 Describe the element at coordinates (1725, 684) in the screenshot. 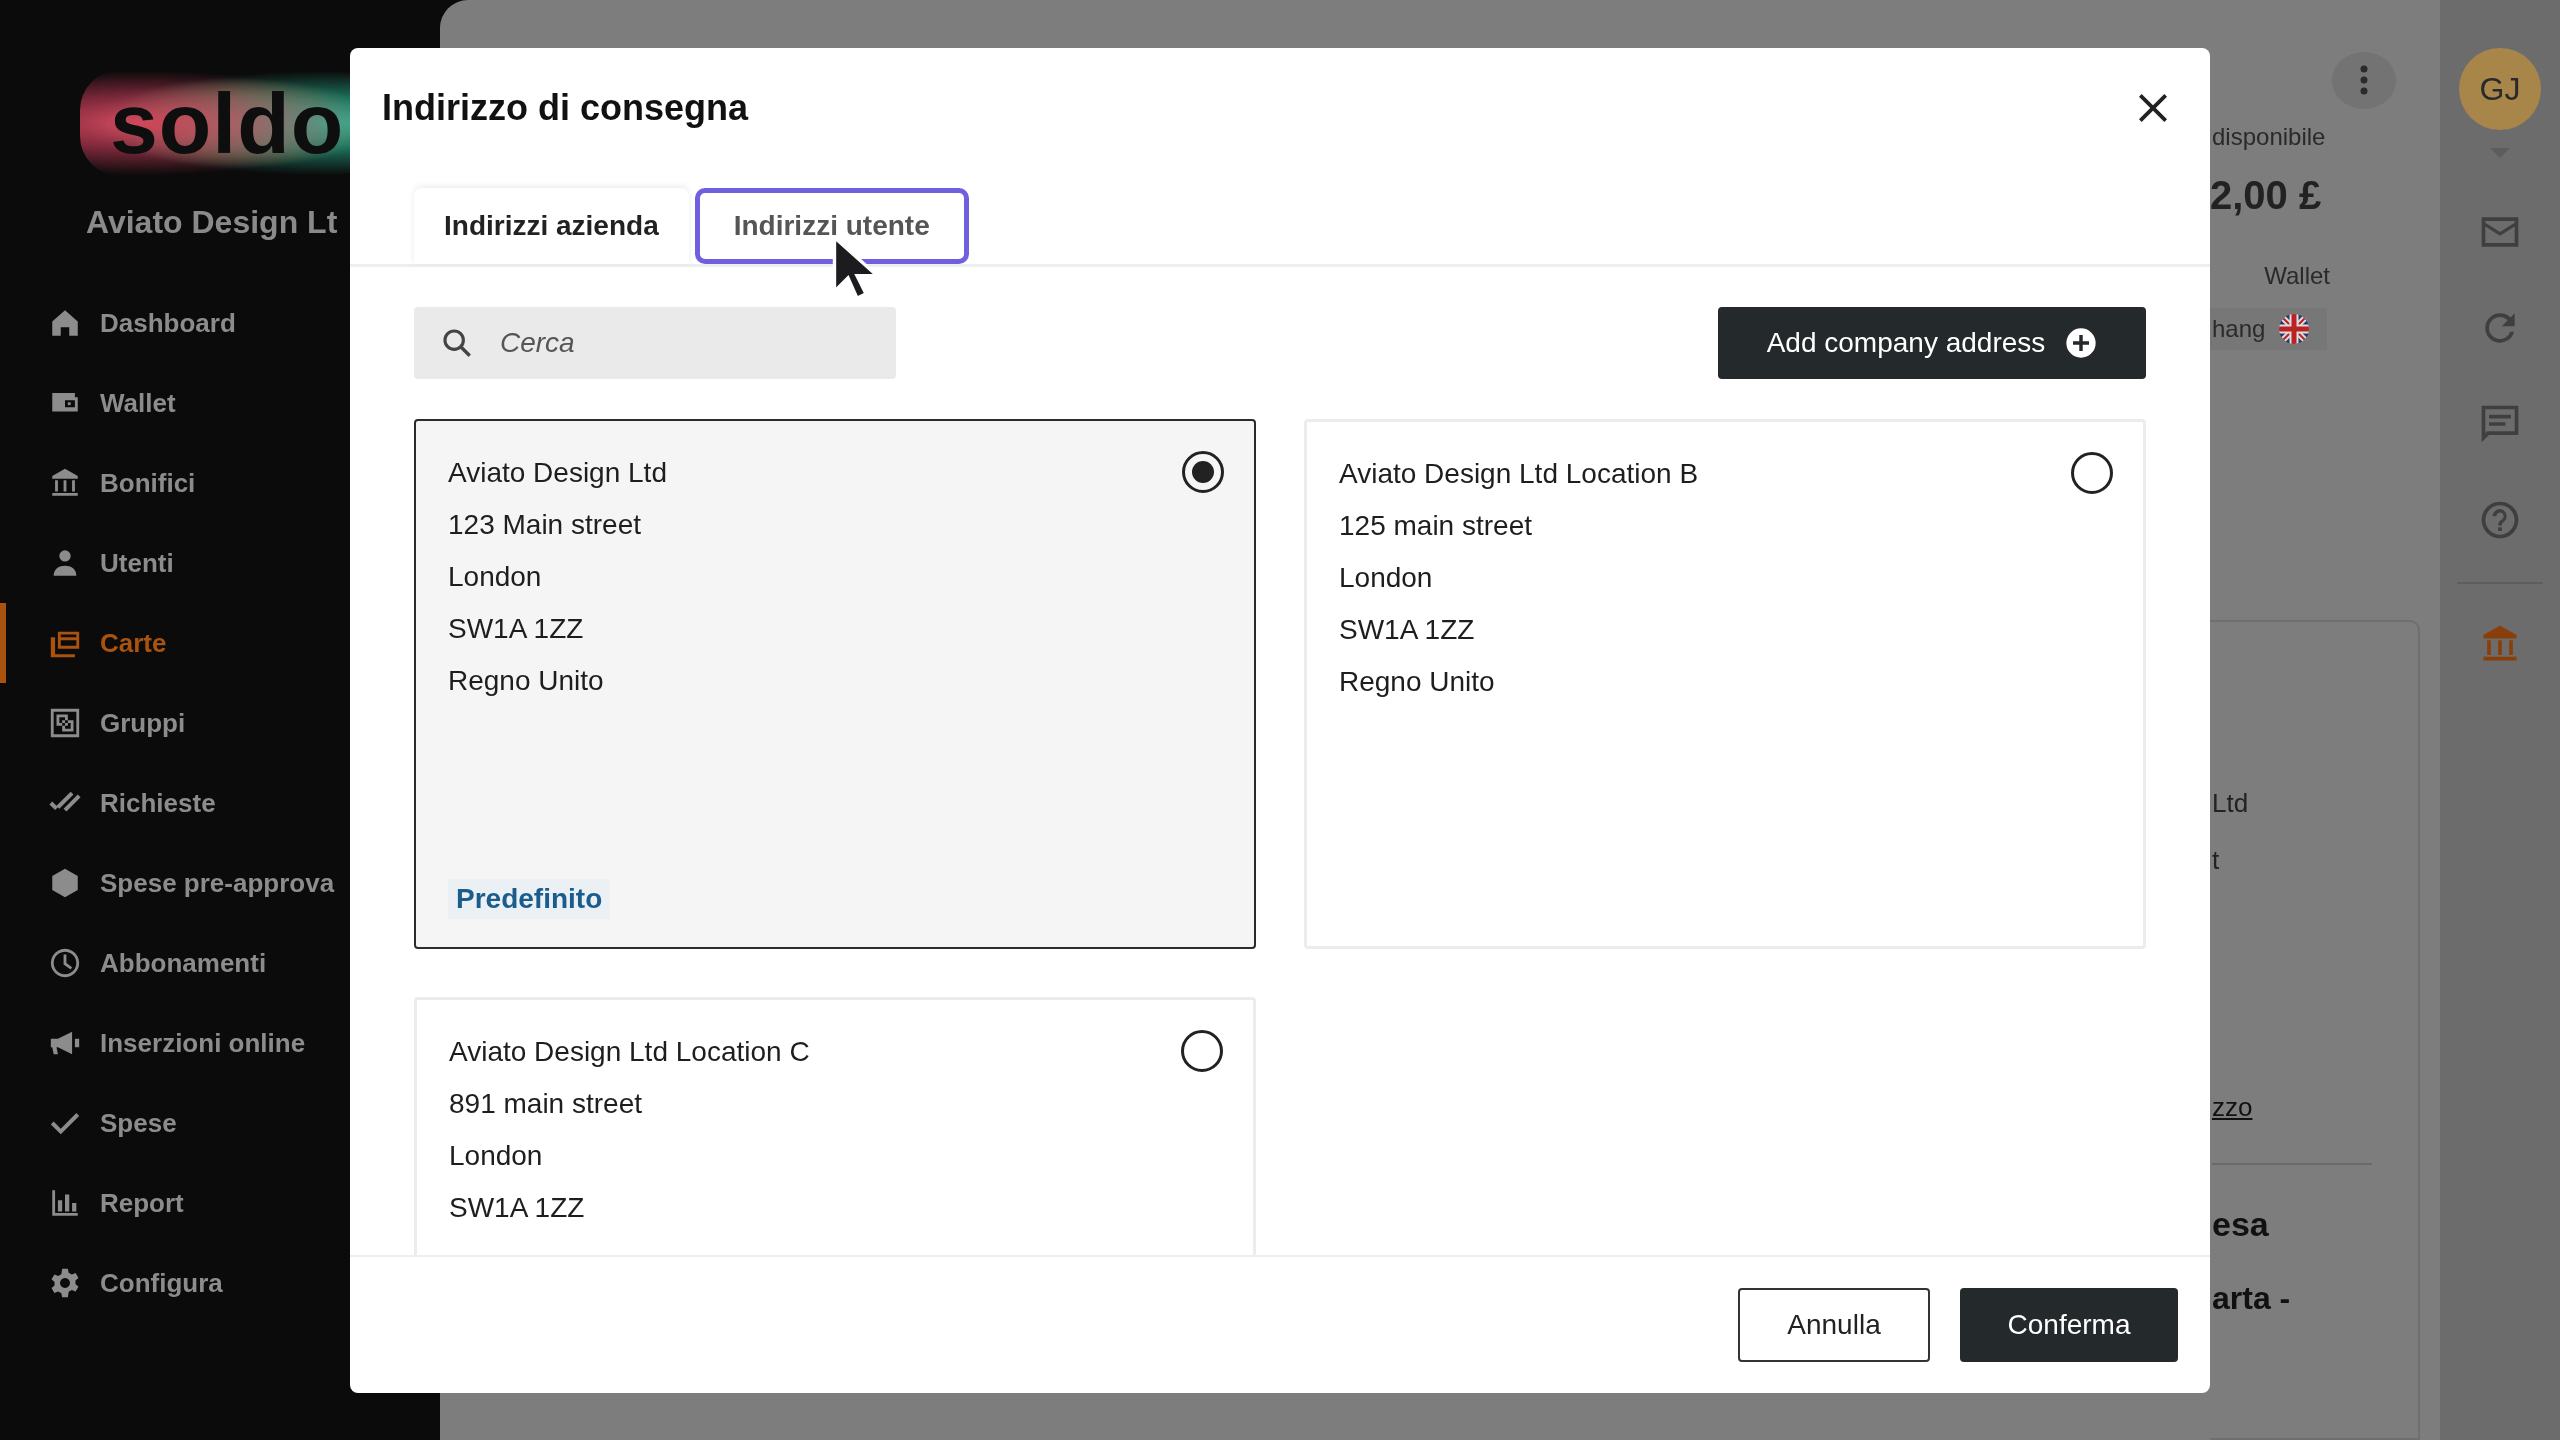

I see `address-card: Aviato Design Ltd Location B 125 main street London SW1A 1ZZ Regno Unito` at that location.